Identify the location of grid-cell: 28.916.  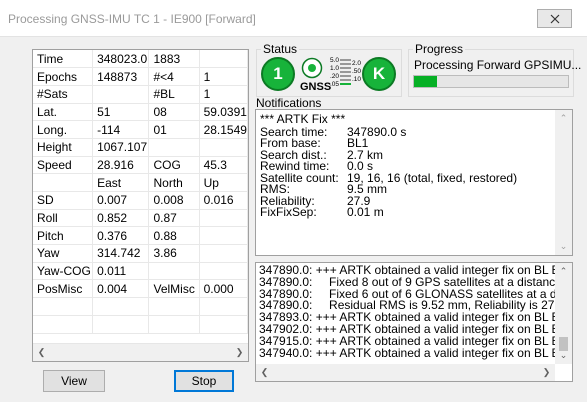
(121, 165).